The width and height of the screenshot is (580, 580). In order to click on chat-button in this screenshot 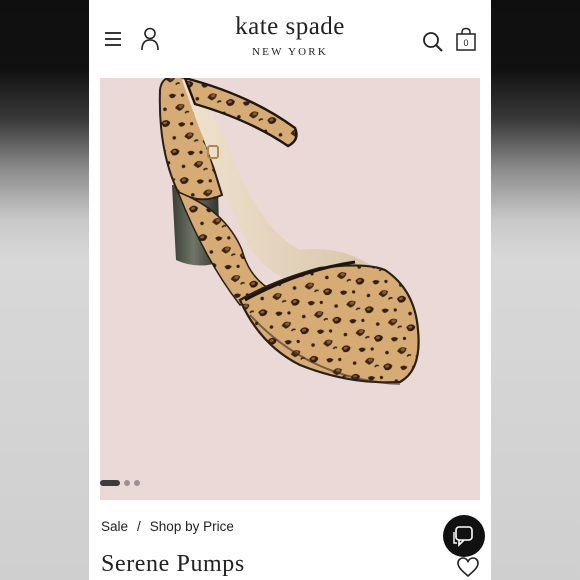, I will do `click(464, 536)`.